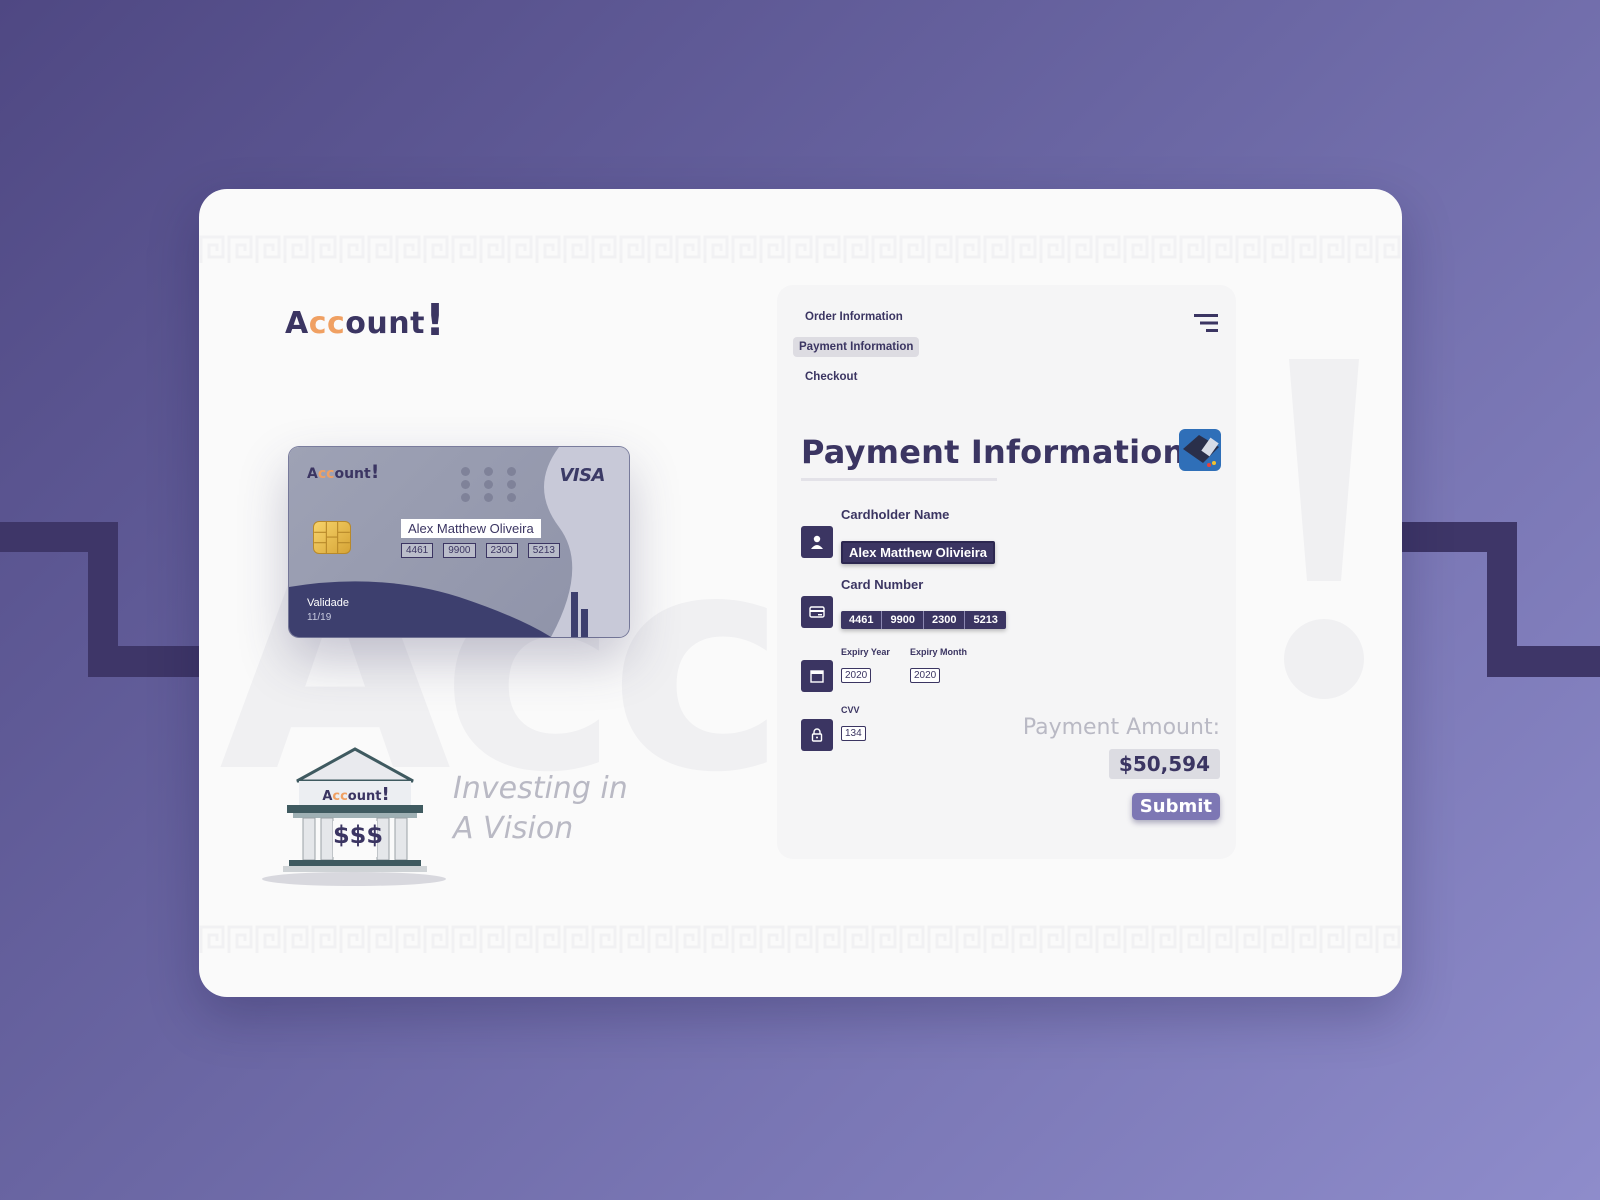 The image size is (1600, 1200). Describe the element at coordinates (540, 809) in the screenshot. I see `tagline: Investing in A Vision` at that location.